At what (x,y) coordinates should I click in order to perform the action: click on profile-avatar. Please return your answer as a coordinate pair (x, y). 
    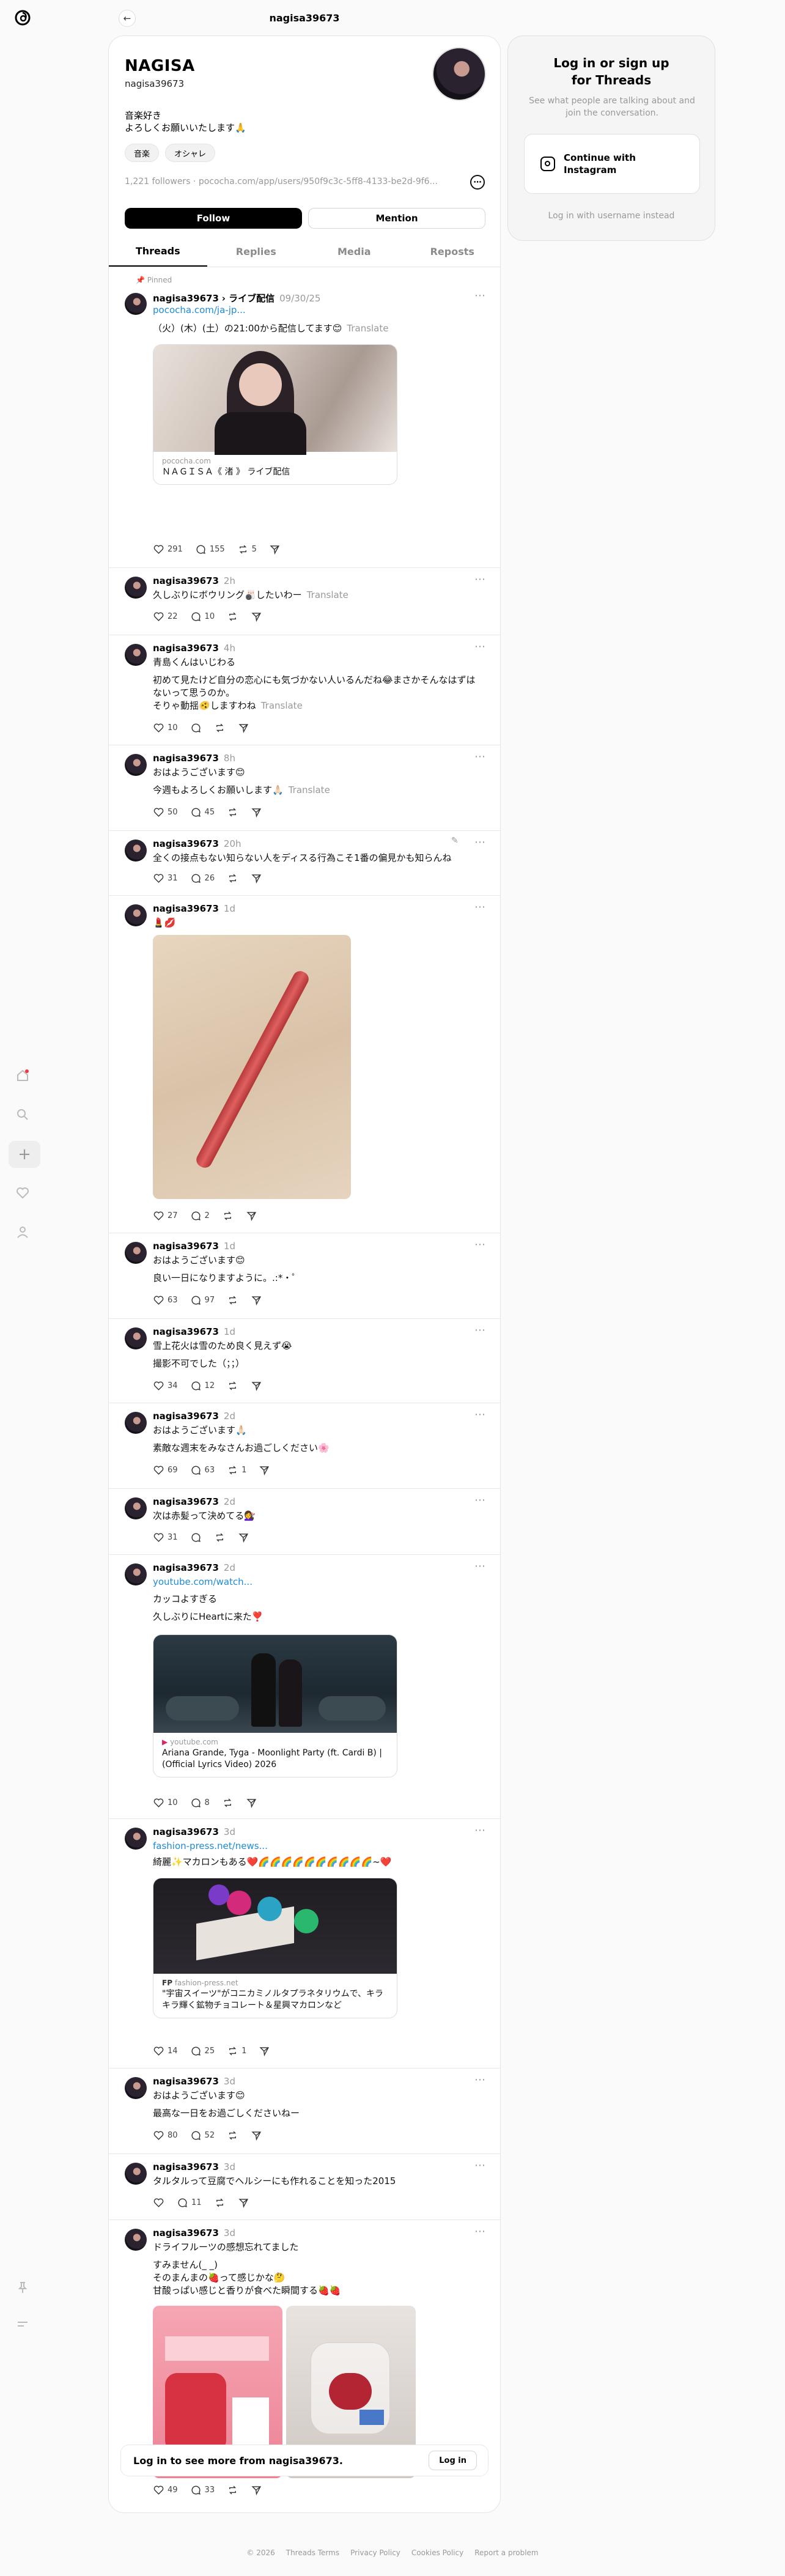
    Looking at the image, I should click on (459, 74).